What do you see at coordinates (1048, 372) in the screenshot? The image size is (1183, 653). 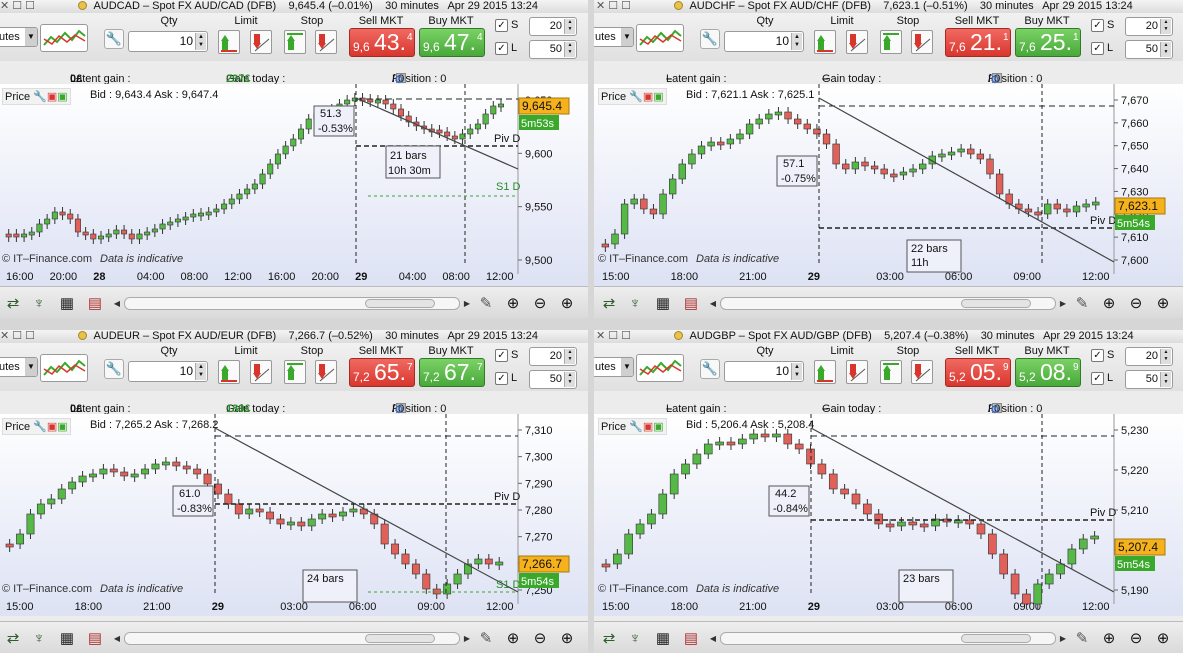 I see `buy-market-button: 5,2 08. 9` at bounding box center [1048, 372].